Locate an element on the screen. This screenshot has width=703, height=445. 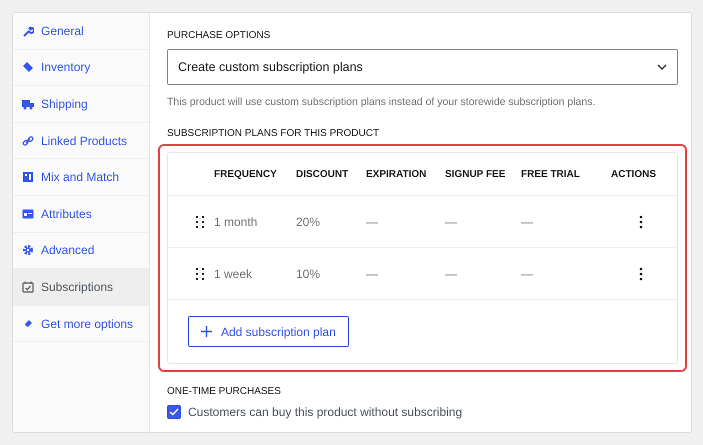
card-icon is located at coordinates (28, 214).